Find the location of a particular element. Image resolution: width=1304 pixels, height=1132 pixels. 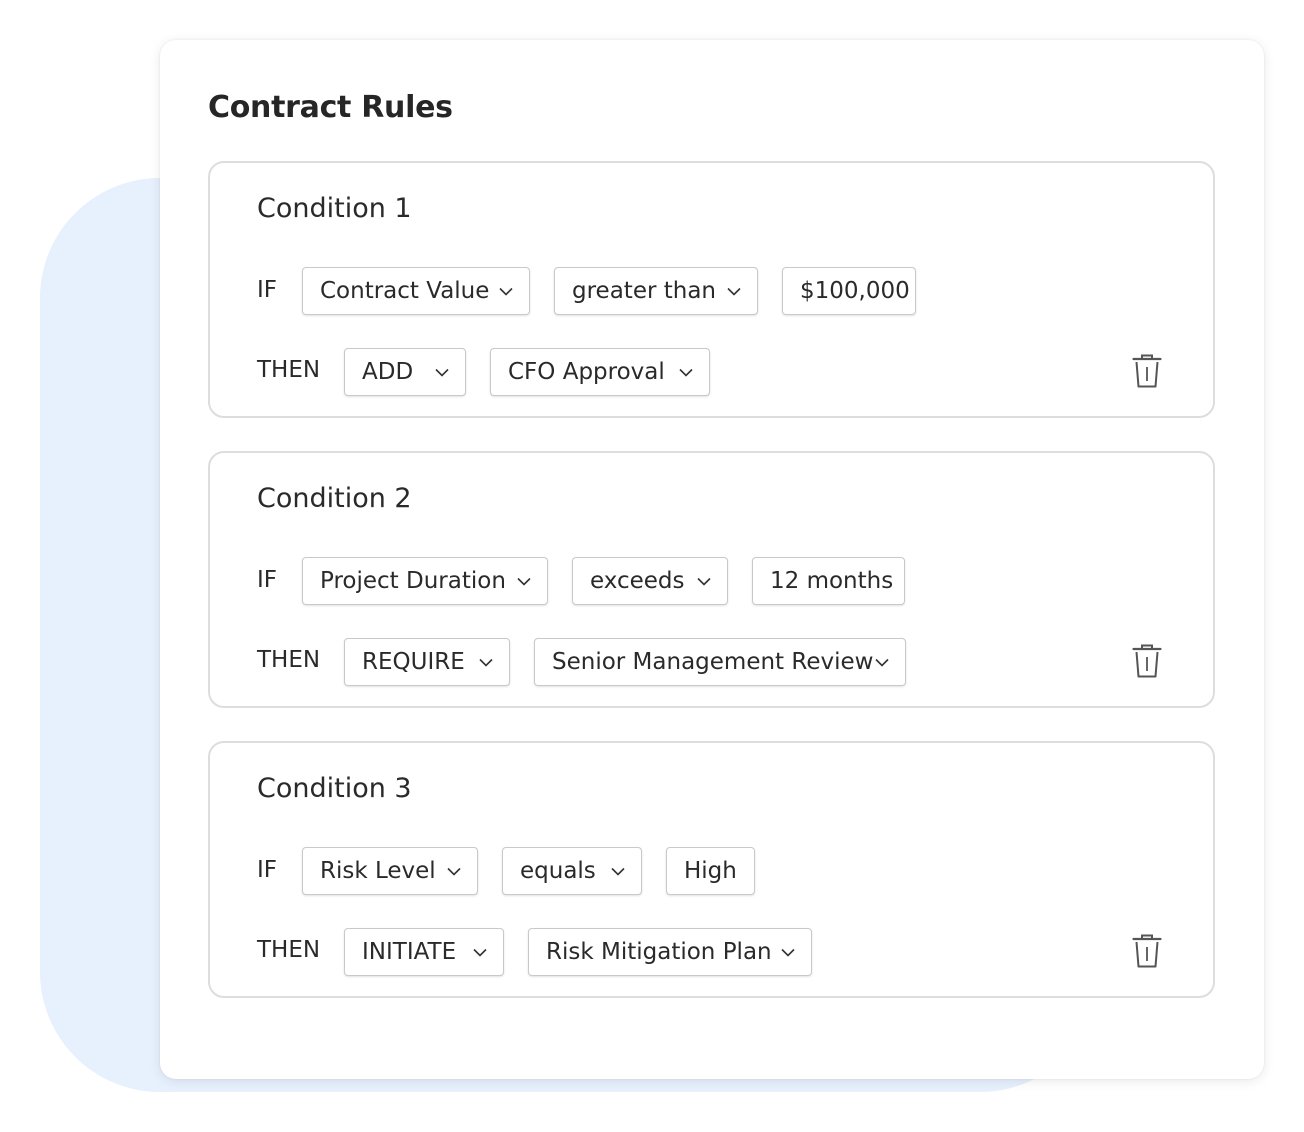

field-dropdown: Contract Value is located at coordinates (416, 291).